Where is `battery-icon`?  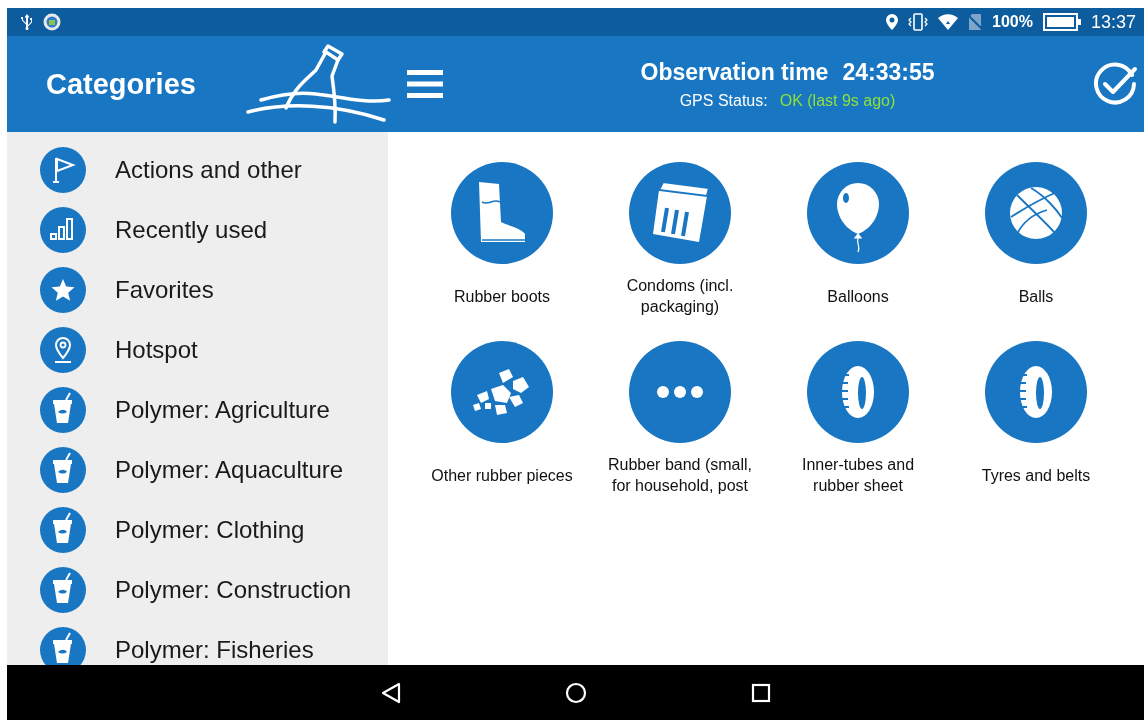
battery-icon is located at coordinates (1061, 22).